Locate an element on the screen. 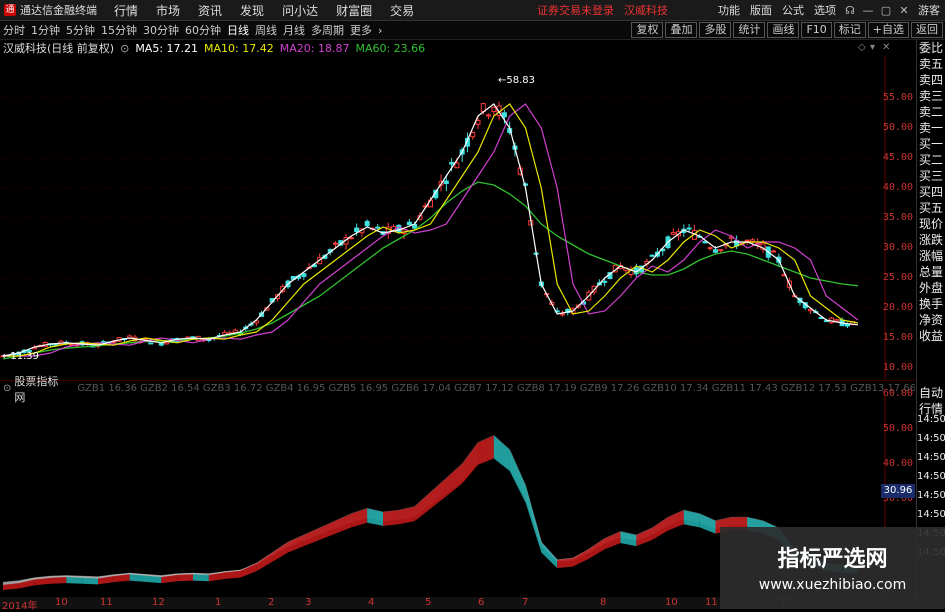 This screenshot has width=945, height=612. menu-formula: 公式 is located at coordinates (793, 10).